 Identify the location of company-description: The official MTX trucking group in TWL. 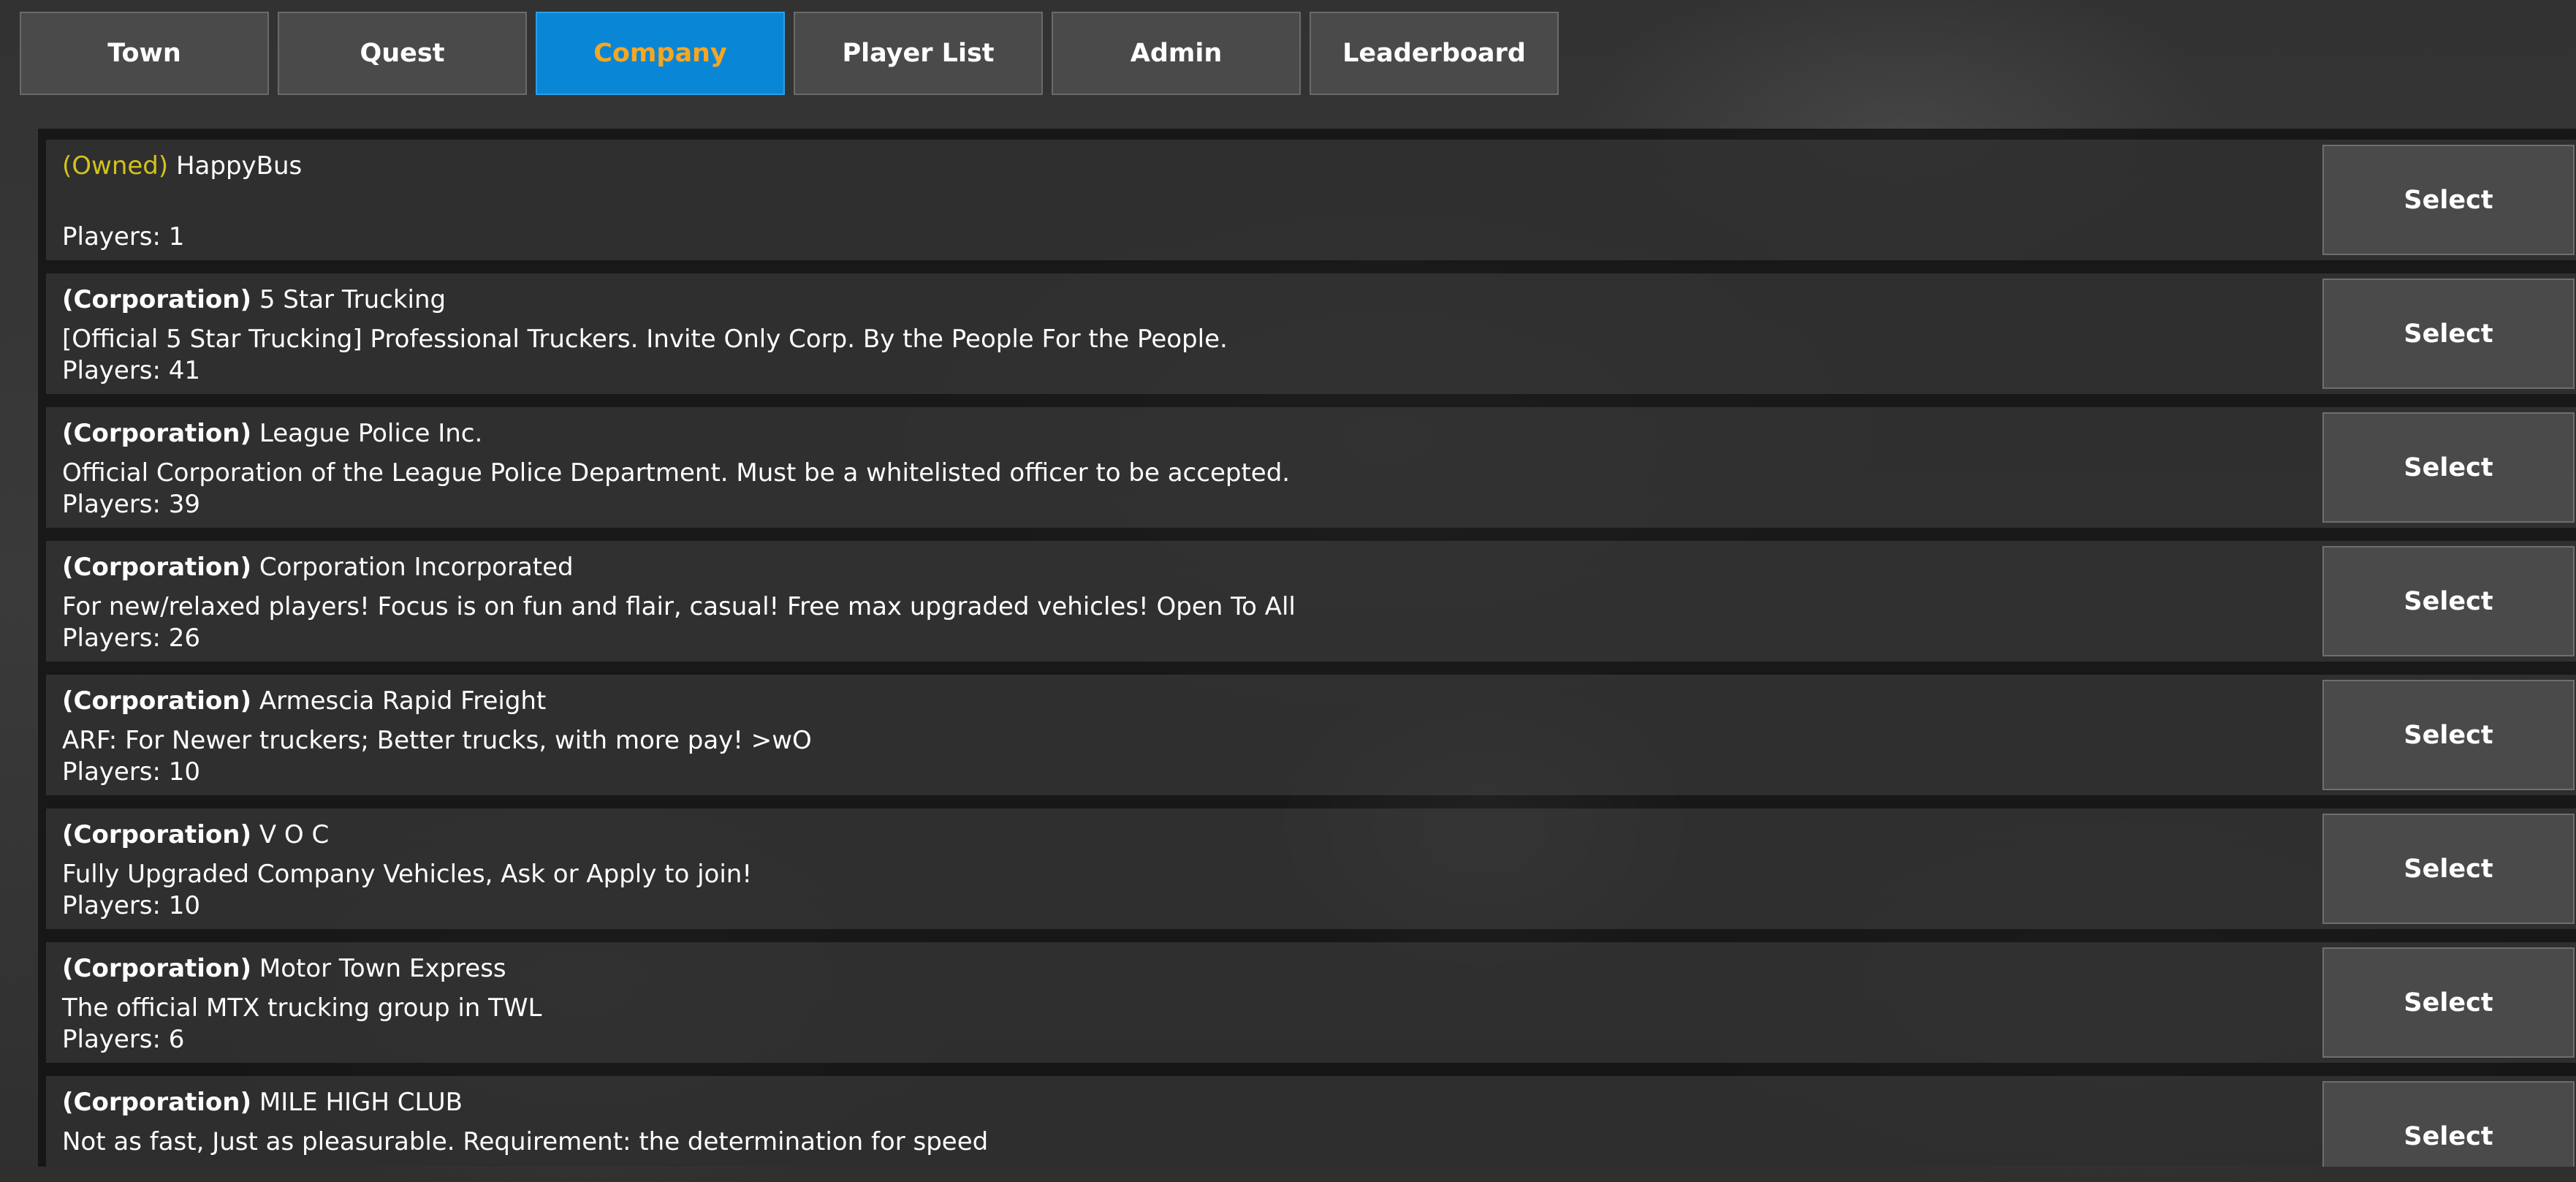
(302, 1008).